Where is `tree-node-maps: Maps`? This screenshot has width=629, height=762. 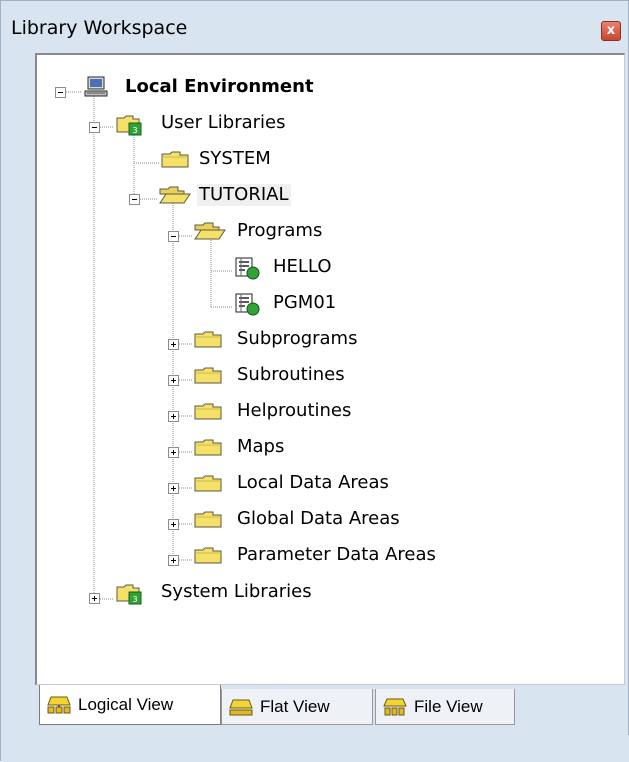
tree-node-maps: Maps is located at coordinates (260, 447).